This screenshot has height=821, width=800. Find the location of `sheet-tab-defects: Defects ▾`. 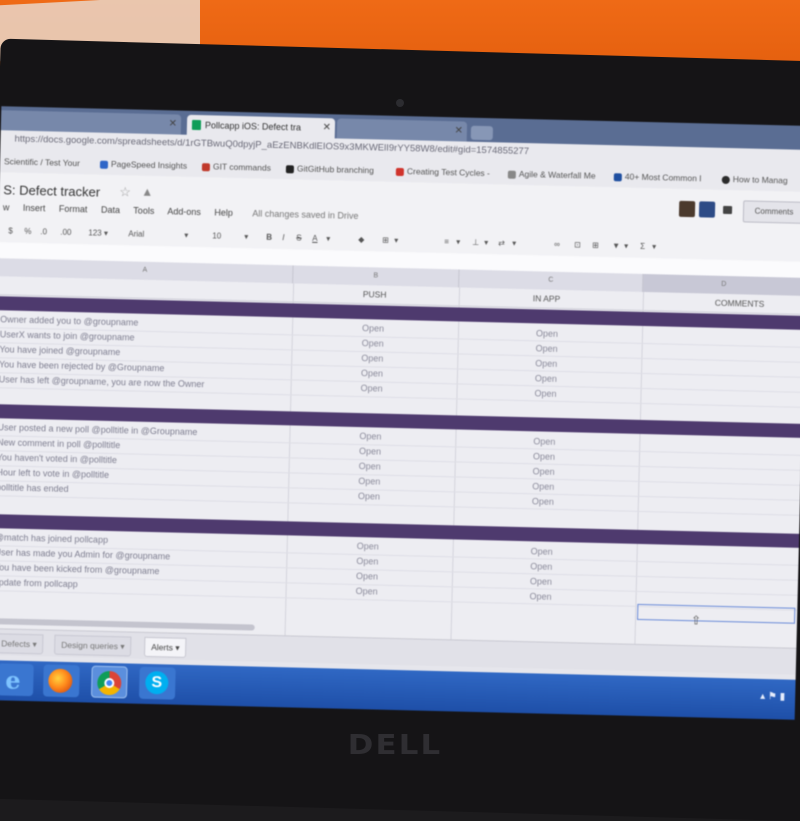

sheet-tab-defects: Defects ▾ is located at coordinates (22, 644).